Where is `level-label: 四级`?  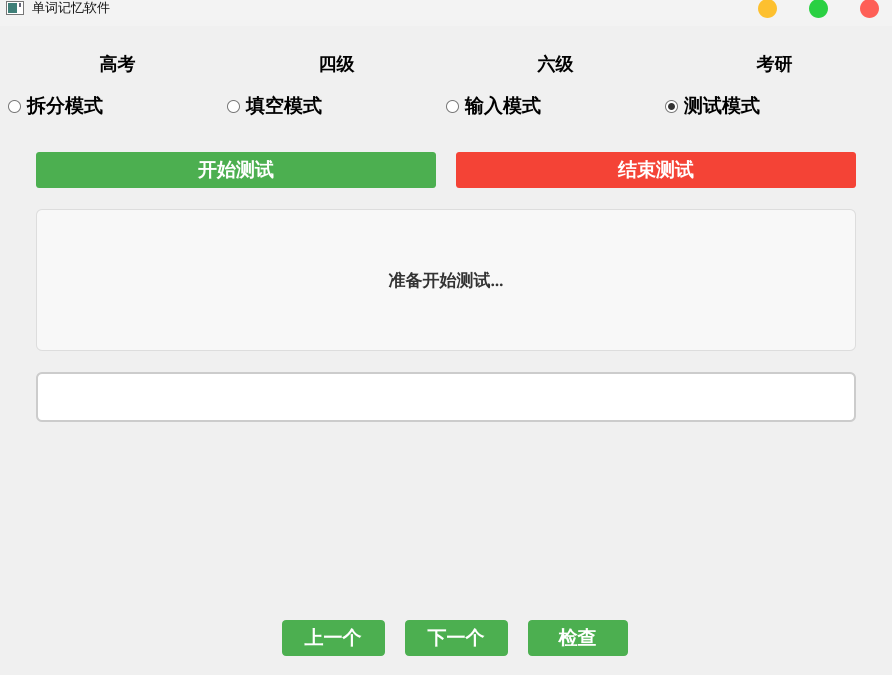 level-label: 四级 is located at coordinates (336, 64).